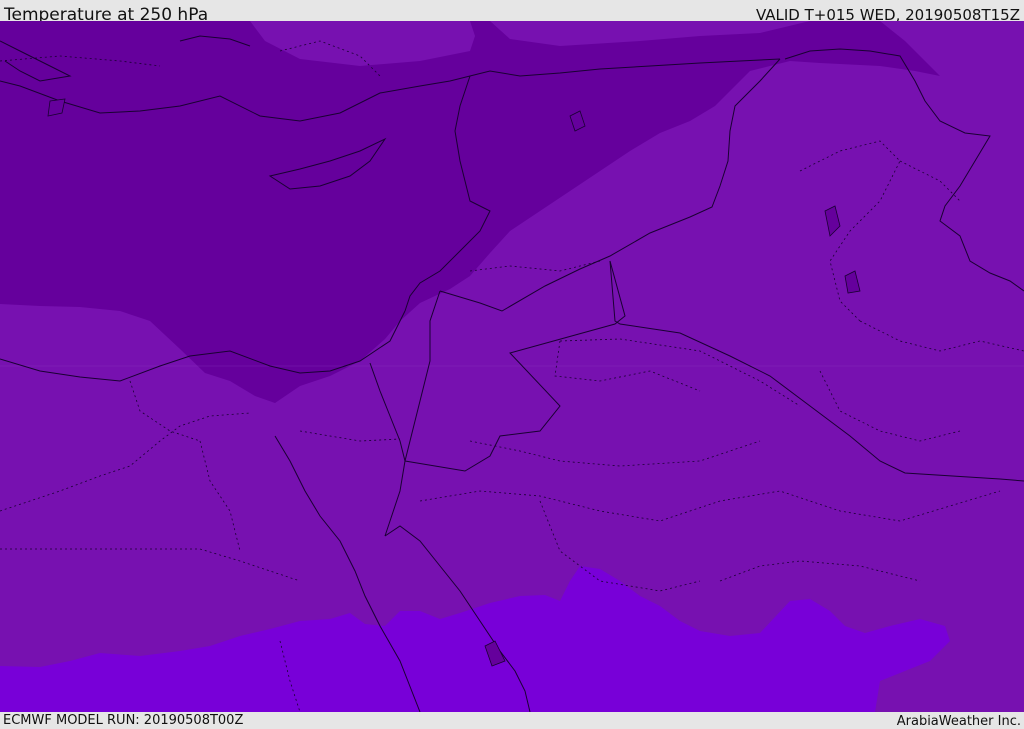  I want to click on credit-label: ArabiaWeather Inc., so click(958, 721).